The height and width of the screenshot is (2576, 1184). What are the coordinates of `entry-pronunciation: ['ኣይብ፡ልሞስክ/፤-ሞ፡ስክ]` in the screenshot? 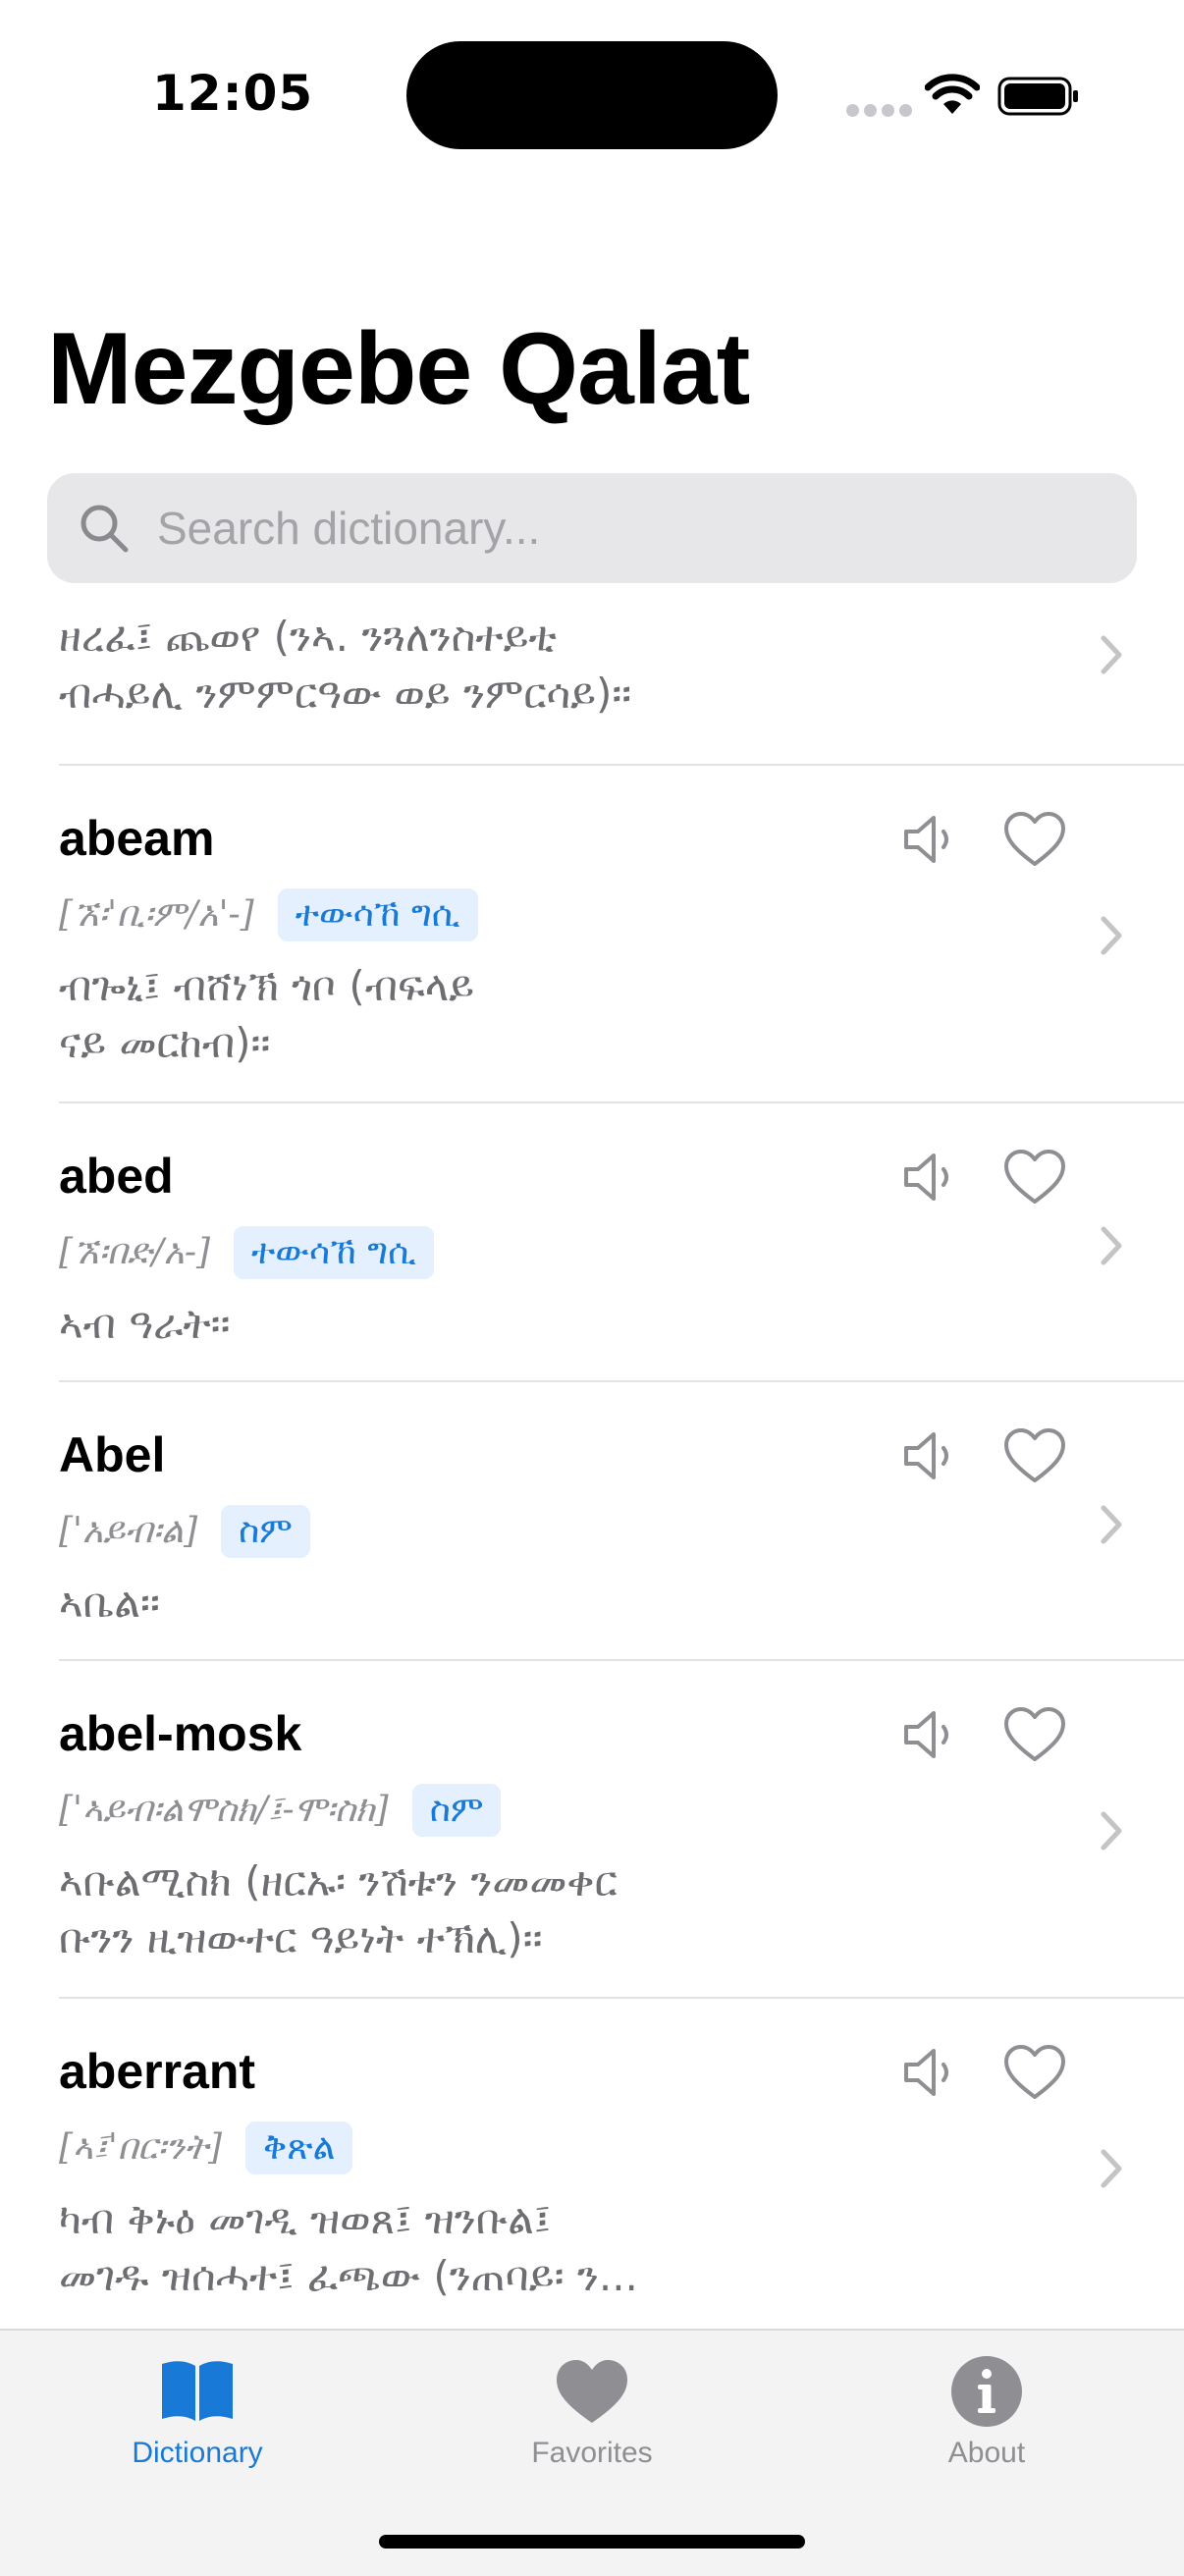 It's located at (224, 1810).